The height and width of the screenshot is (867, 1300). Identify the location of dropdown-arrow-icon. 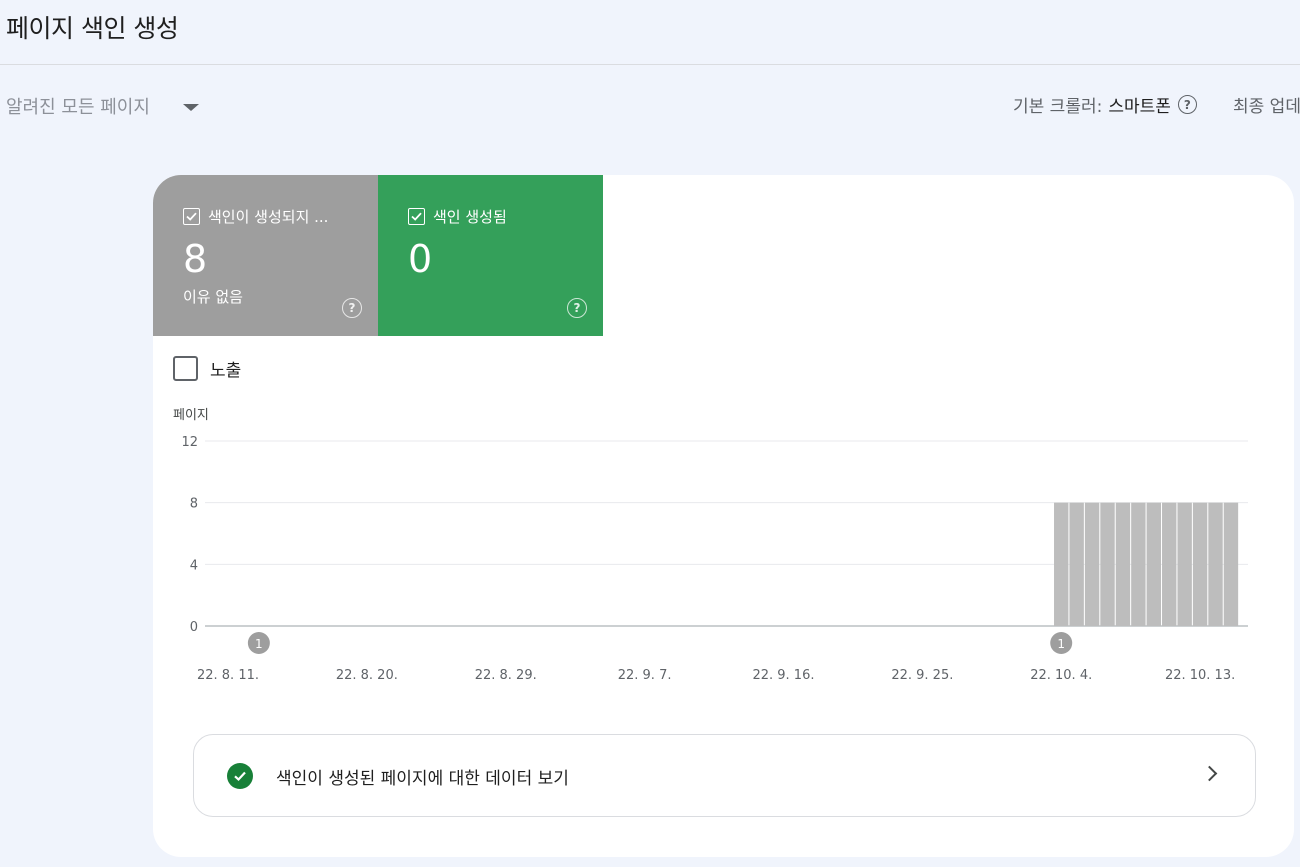
(190, 107).